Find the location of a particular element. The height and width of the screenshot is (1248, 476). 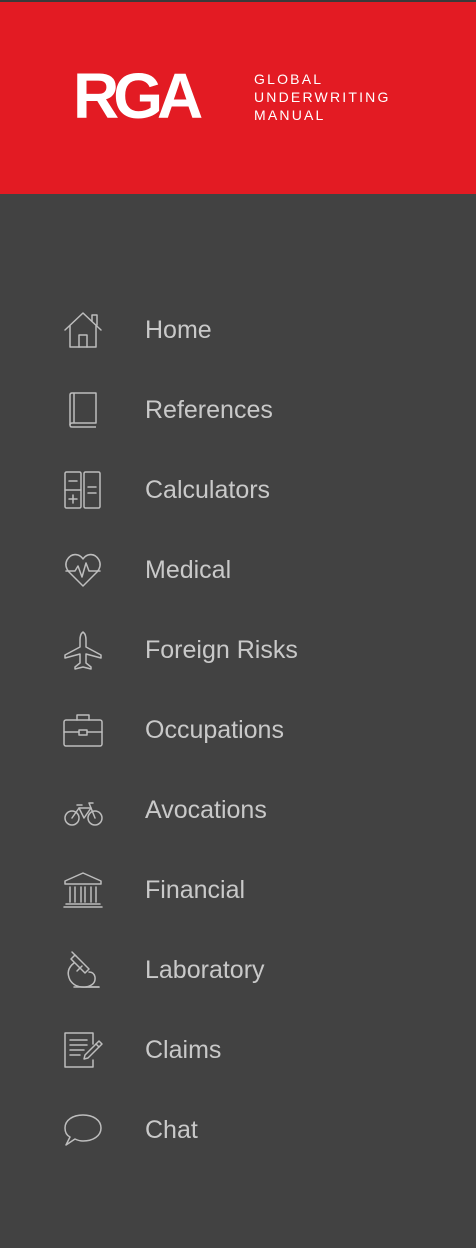

logo-tagline: GLOBAL UNDERWRITING MANUAL is located at coordinates (322, 97).